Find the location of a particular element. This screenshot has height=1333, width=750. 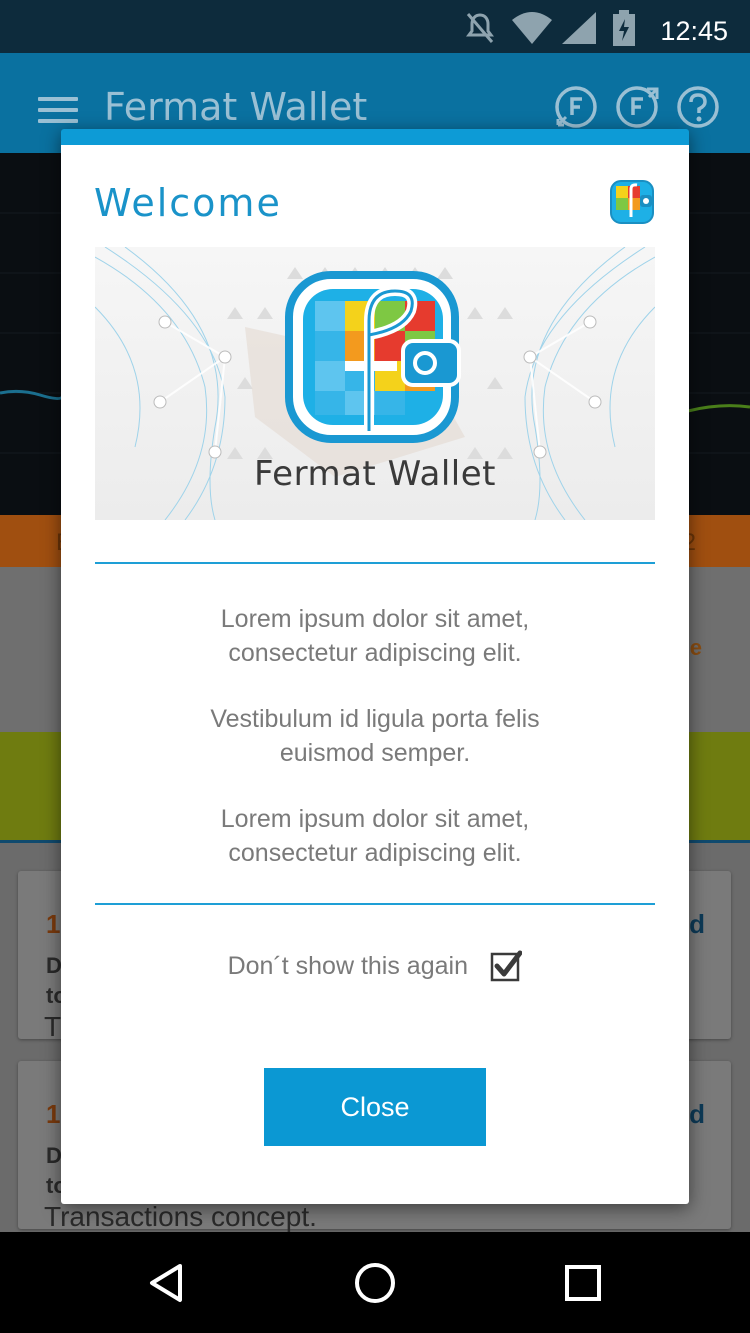

card-line3: T is located at coordinates (53, 1026).